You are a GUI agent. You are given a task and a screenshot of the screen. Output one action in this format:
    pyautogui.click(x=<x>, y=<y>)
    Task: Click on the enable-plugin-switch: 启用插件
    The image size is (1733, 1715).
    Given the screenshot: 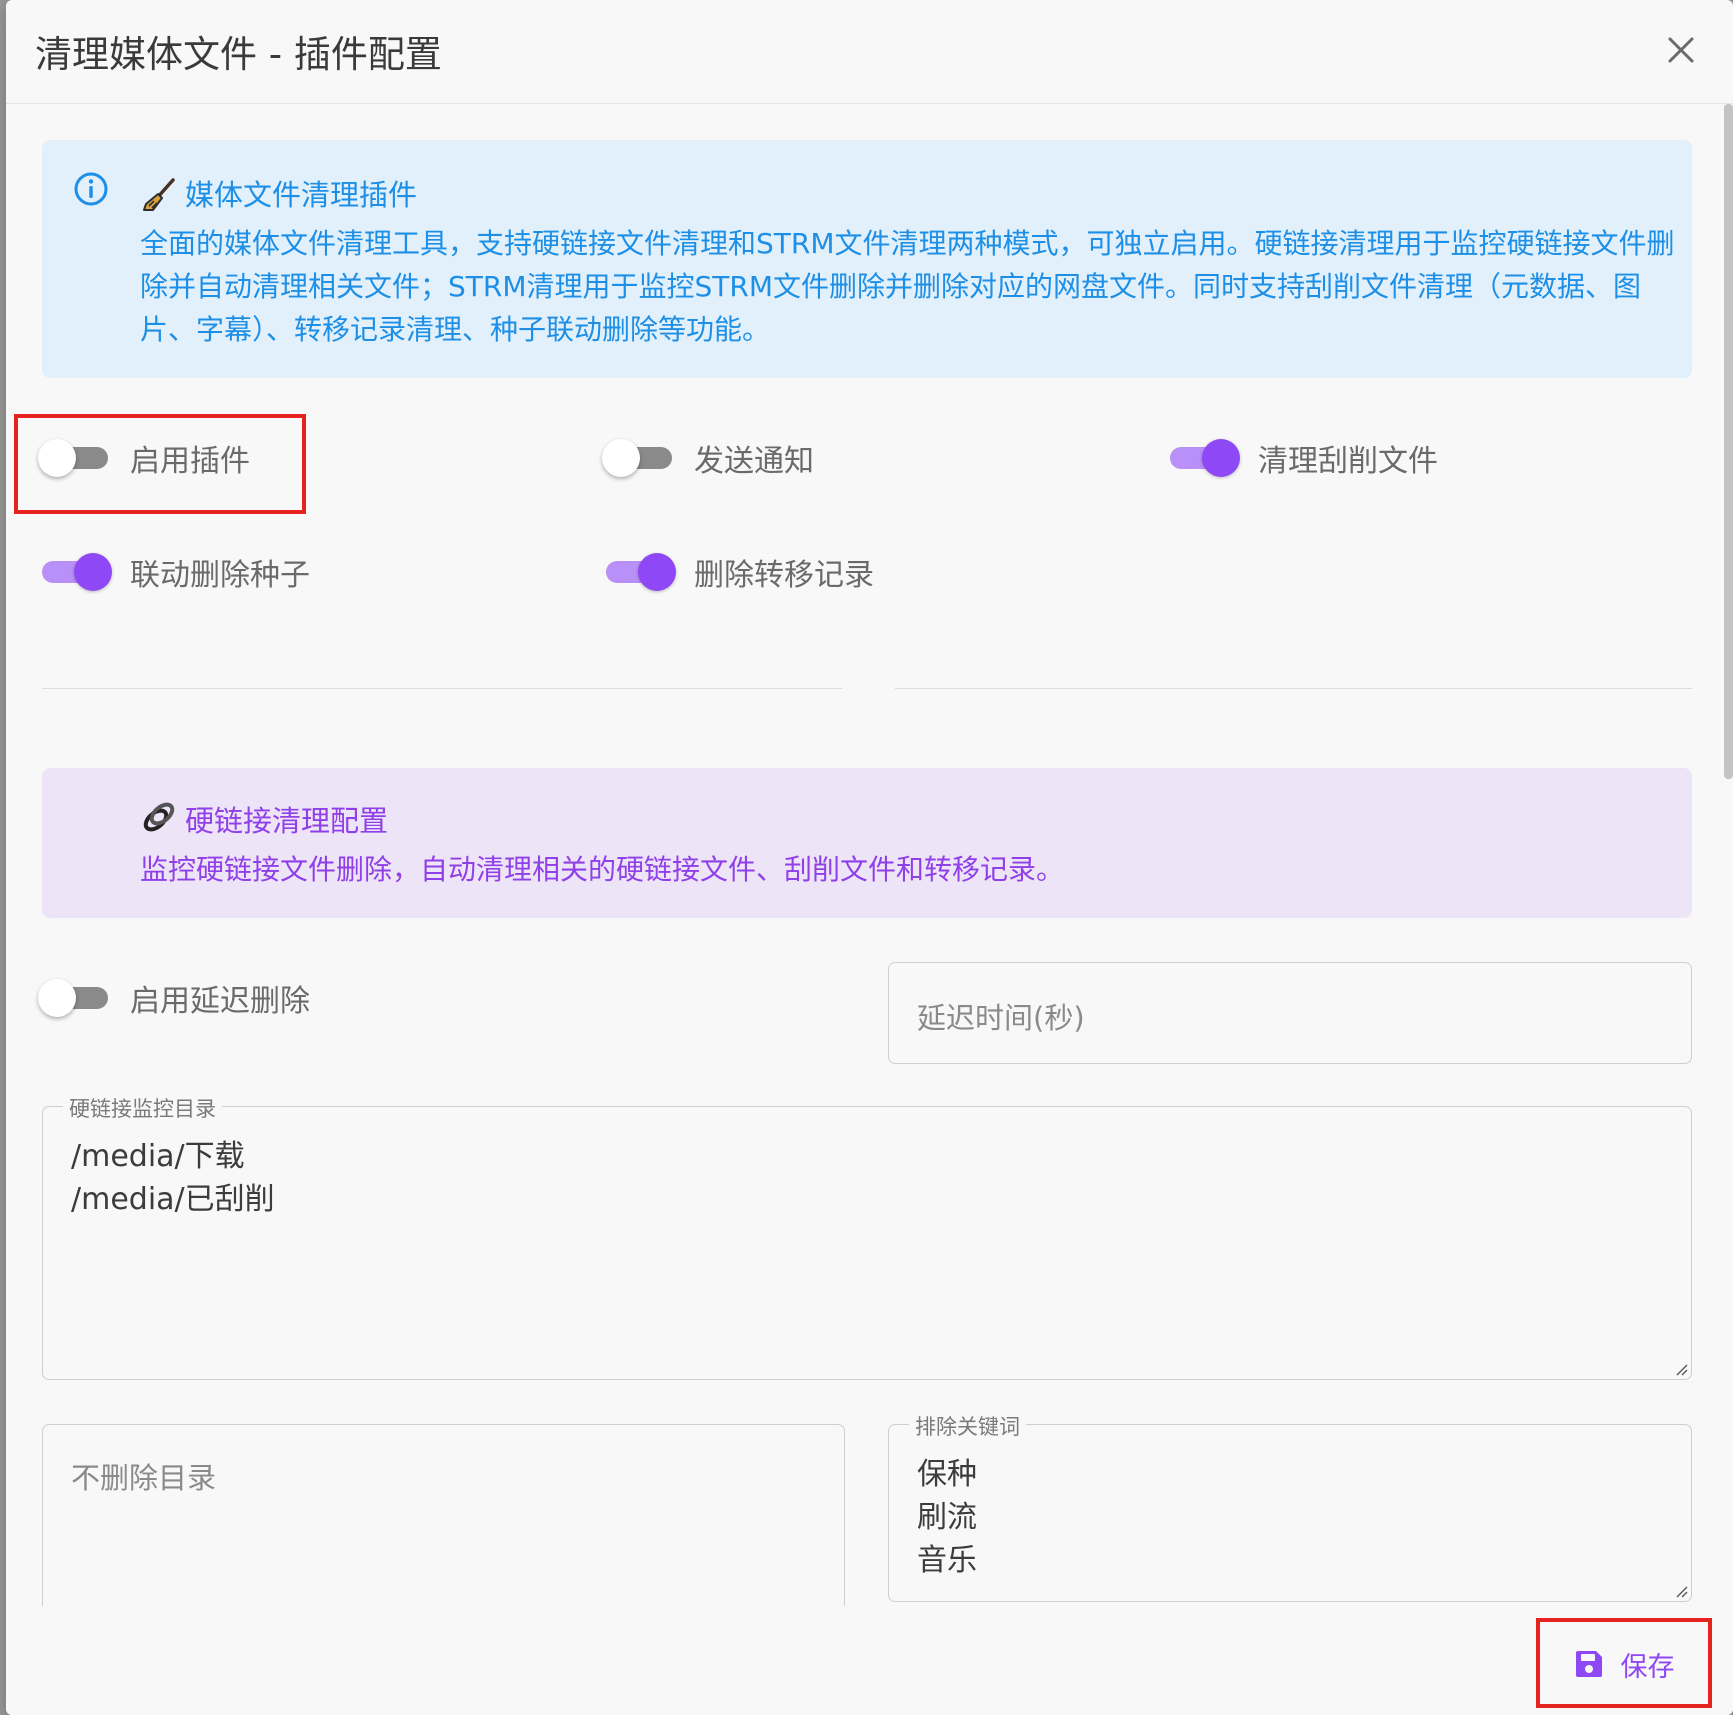 What is the action you would take?
    pyautogui.click(x=144, y=458)
    